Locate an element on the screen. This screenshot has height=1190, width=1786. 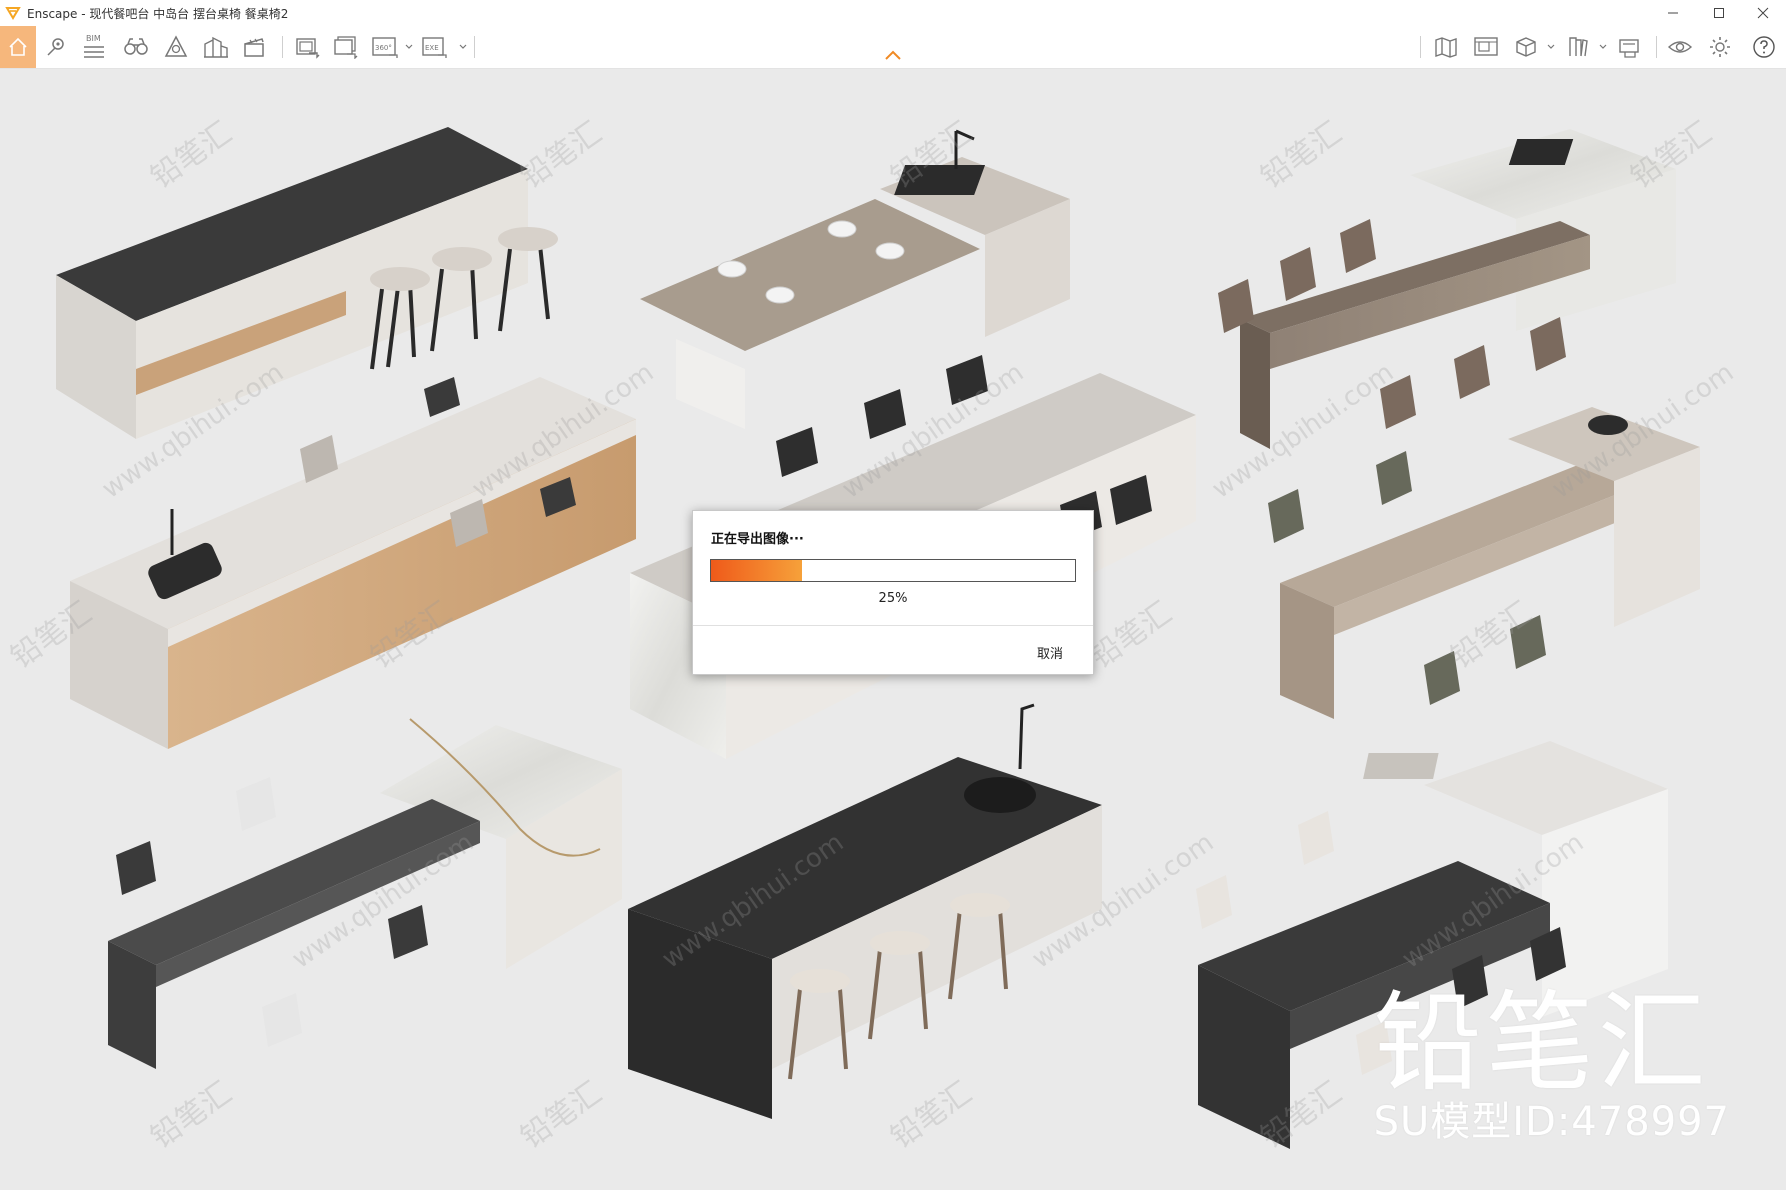
brand-watermark: 铅笔汇 SU模型ID:478997 is located at coordinates (1551, 1063).